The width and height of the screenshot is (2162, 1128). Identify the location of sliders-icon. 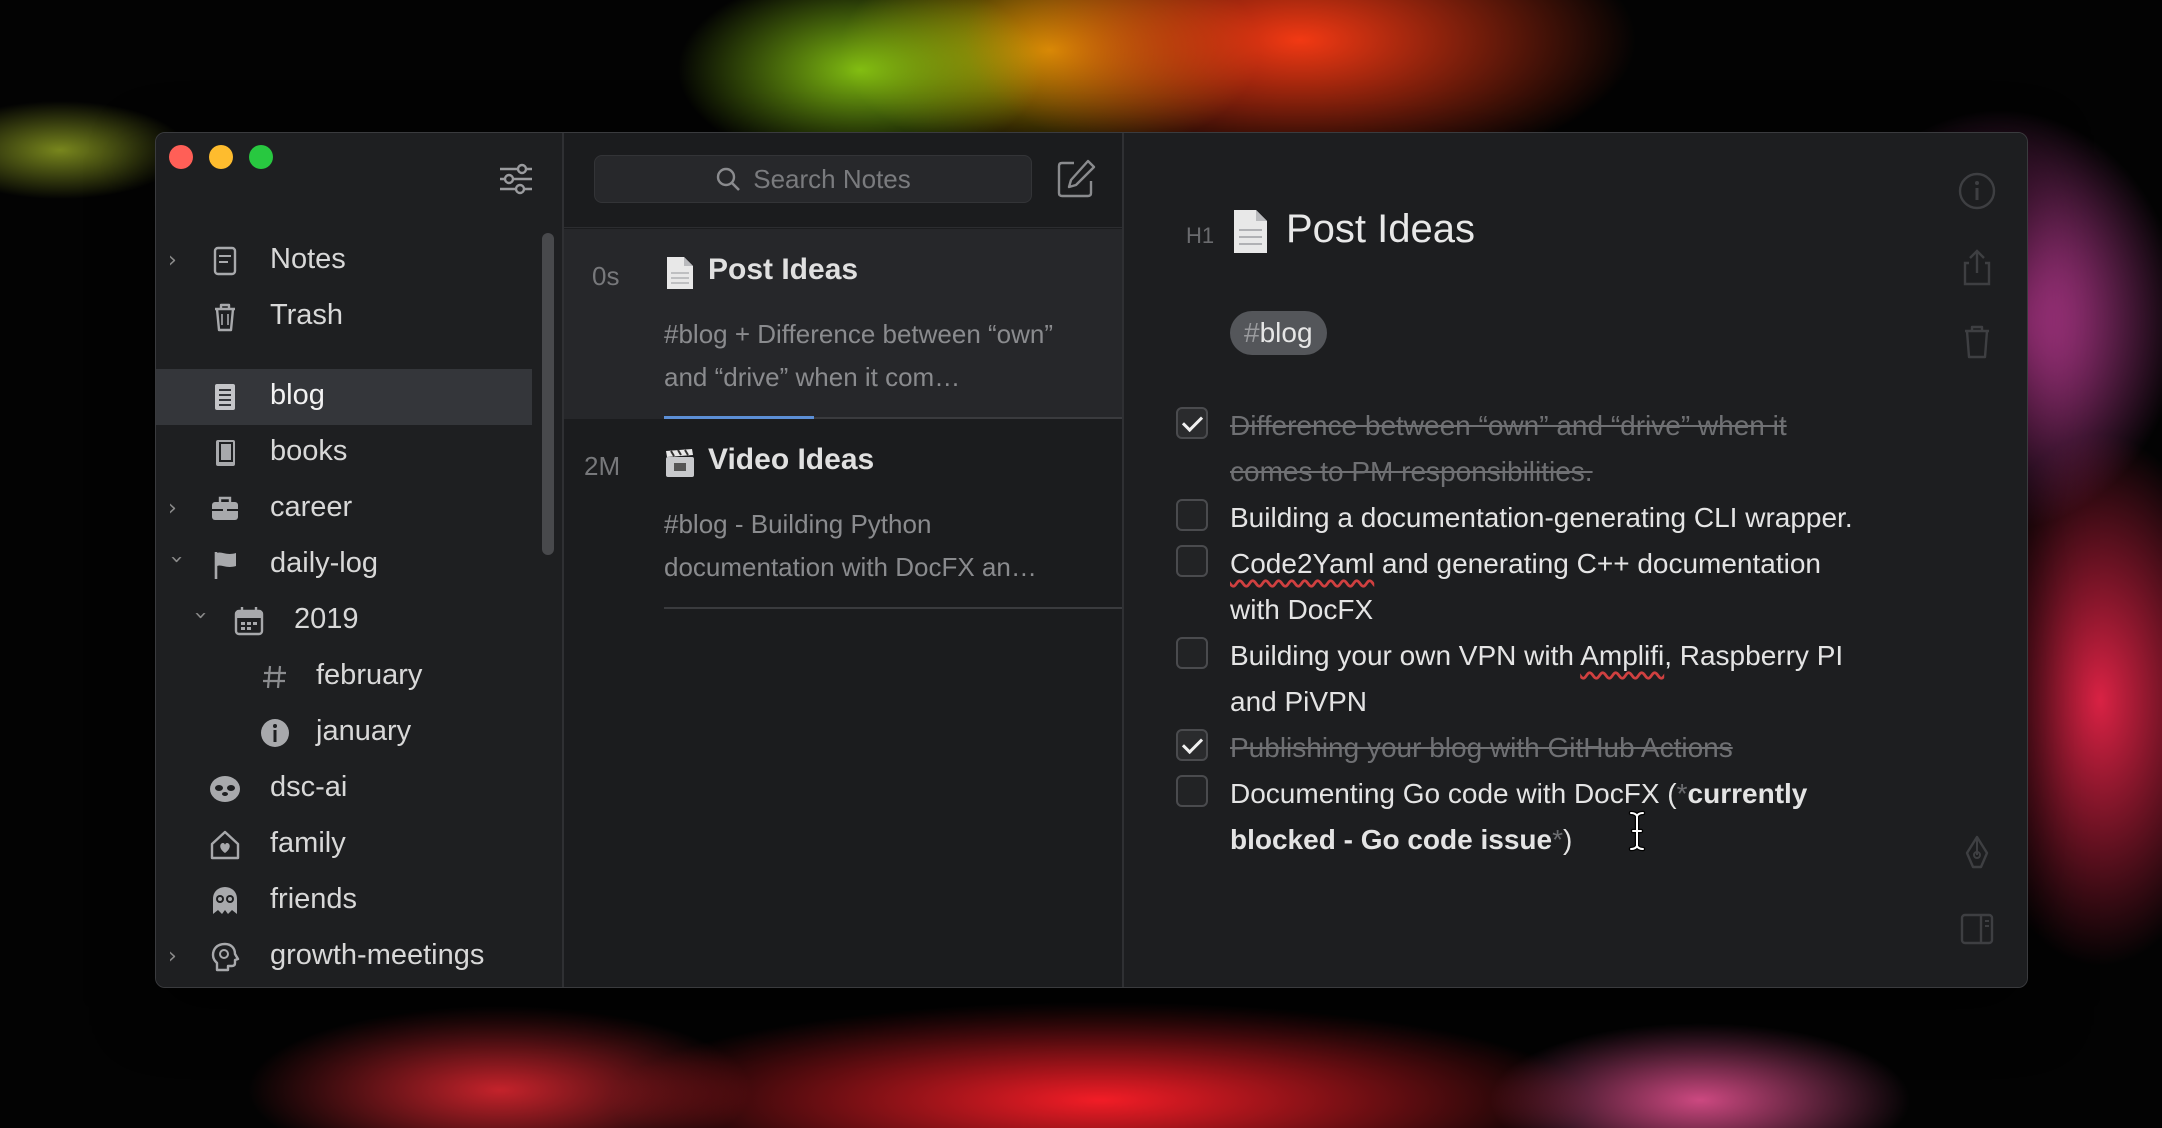
(516, 179).